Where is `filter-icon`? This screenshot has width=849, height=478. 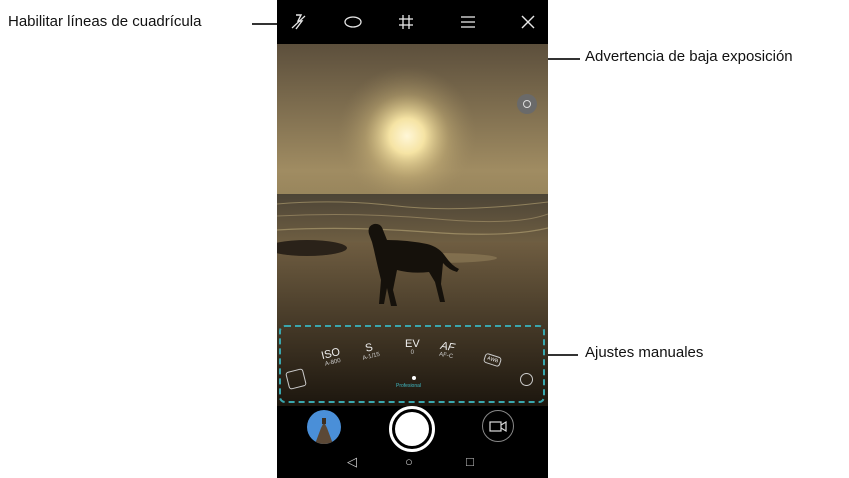
filter-icon is located at coordinates (353, 22).